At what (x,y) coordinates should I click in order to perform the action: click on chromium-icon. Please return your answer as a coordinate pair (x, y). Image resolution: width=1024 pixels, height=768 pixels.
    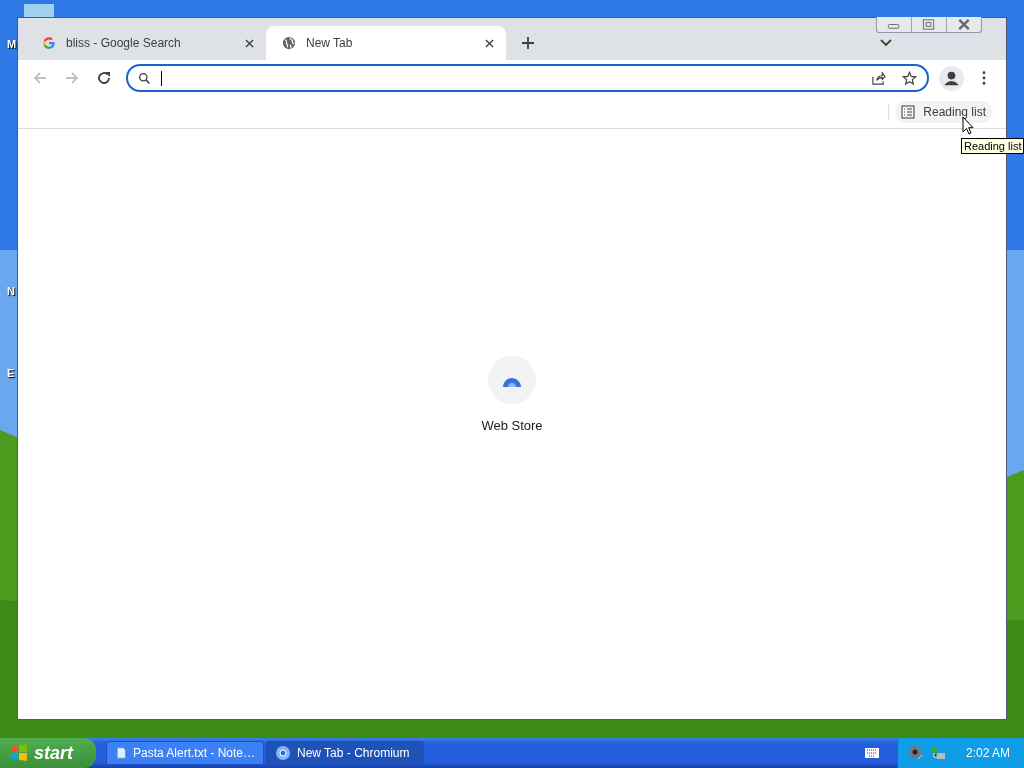
    Looking at the image, I should click on (283, 753).